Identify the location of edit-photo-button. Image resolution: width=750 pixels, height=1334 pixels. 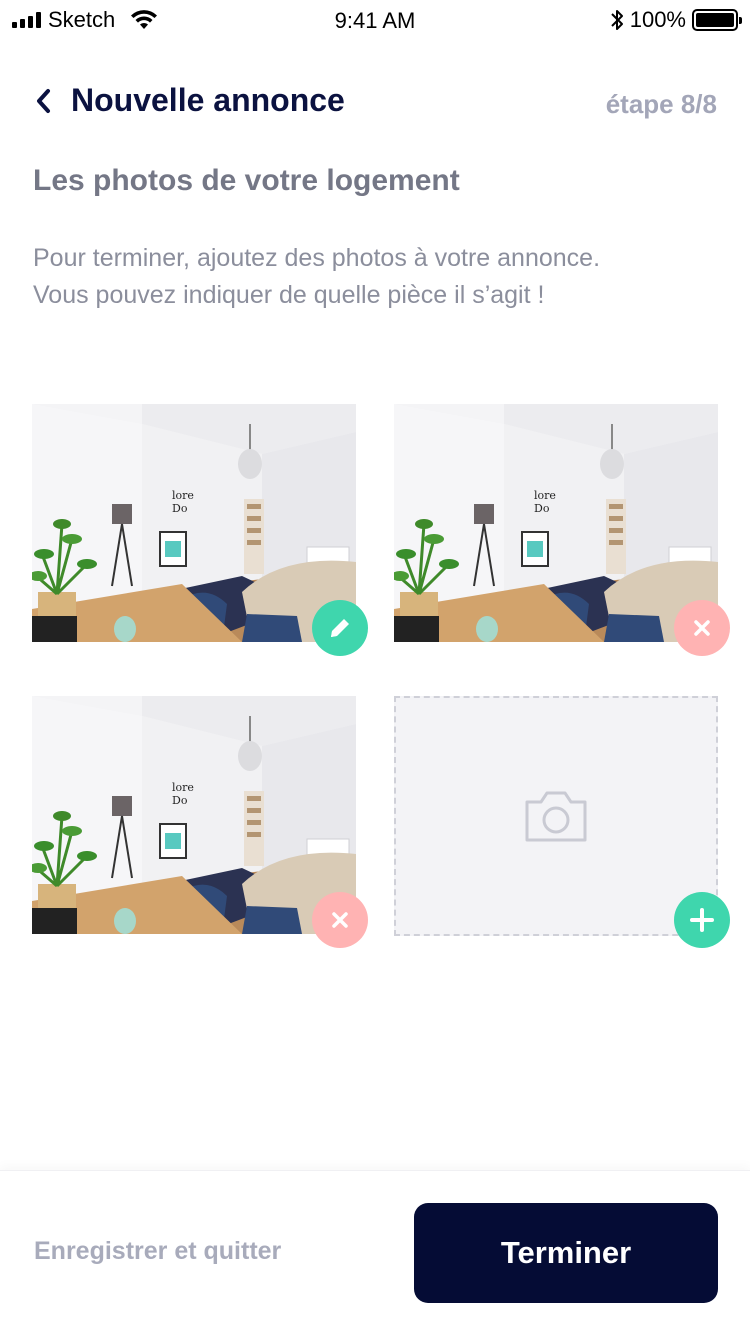
(340, 628).